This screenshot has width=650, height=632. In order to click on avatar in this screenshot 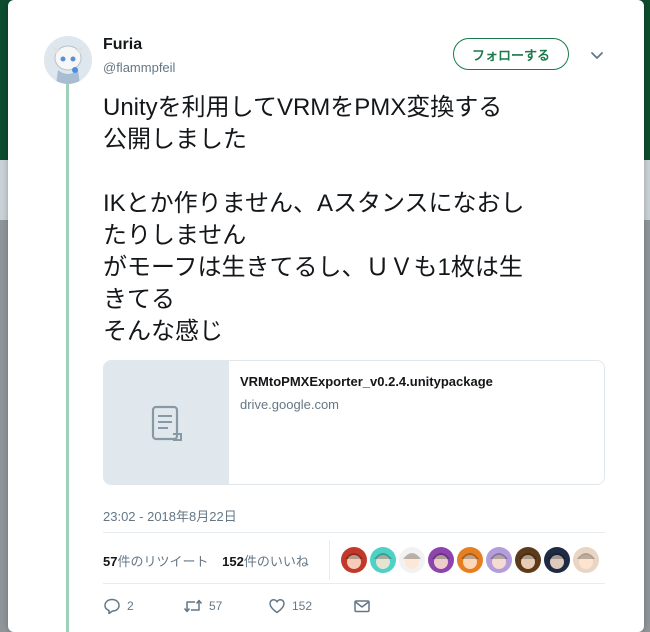, I will do `click(68, 60)`.